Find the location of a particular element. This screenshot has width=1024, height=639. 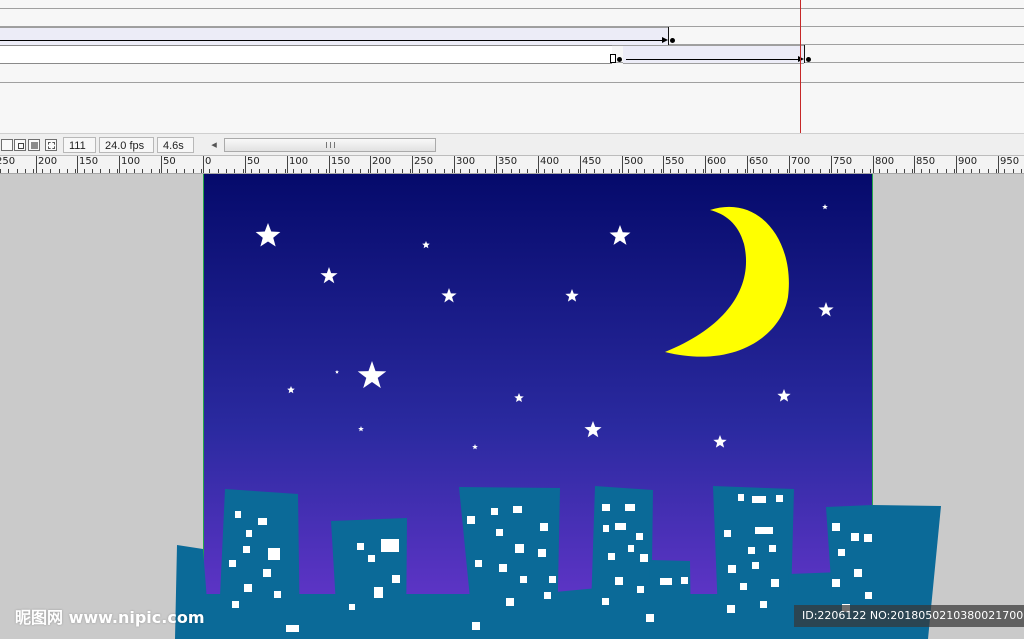

onion-skin-icon is located at coordinates (20, 145).